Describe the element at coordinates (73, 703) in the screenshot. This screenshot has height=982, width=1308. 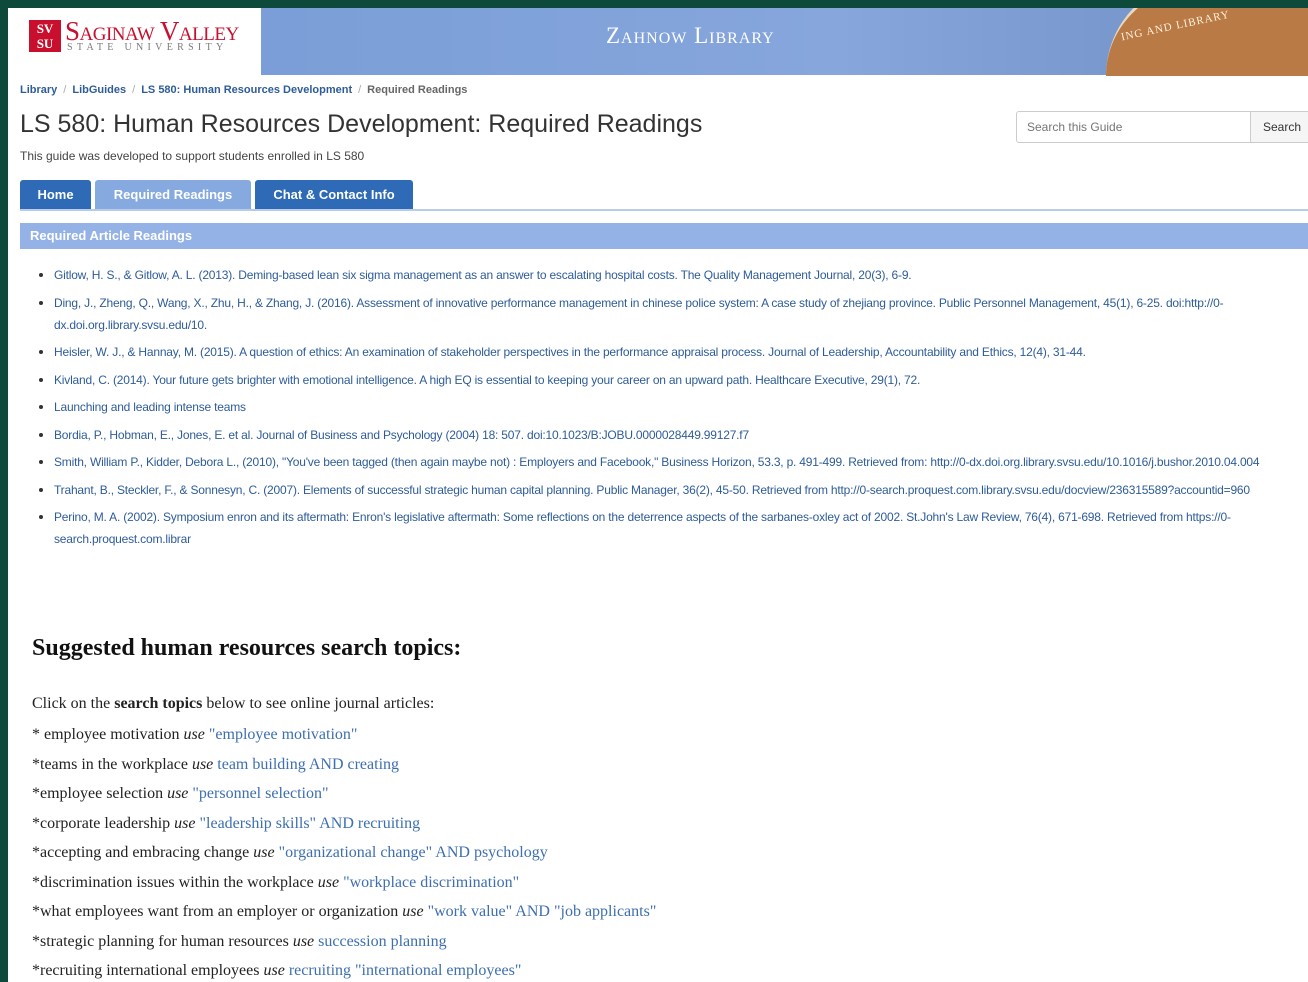
I see `topics-intro-pre: Click on the` at that location.